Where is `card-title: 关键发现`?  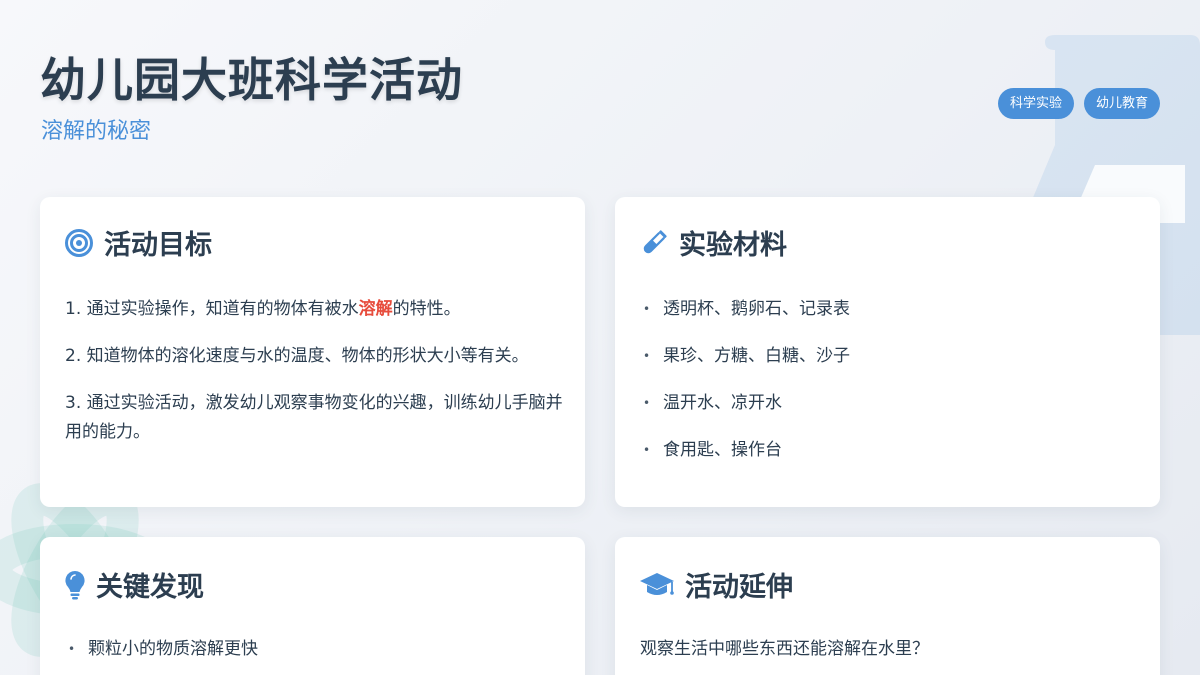 card-title: 关键发现 is located at coordinates (150, 587).